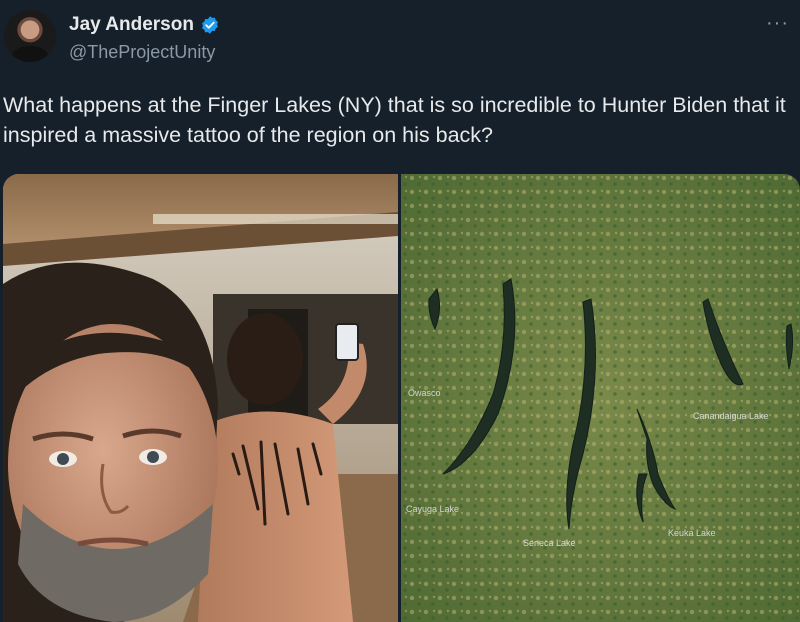 The image size is (800, 622). Describe the element at coordinates (424, 393) in the screenshot. I see `map-label-owasco: Owasco` at that location.